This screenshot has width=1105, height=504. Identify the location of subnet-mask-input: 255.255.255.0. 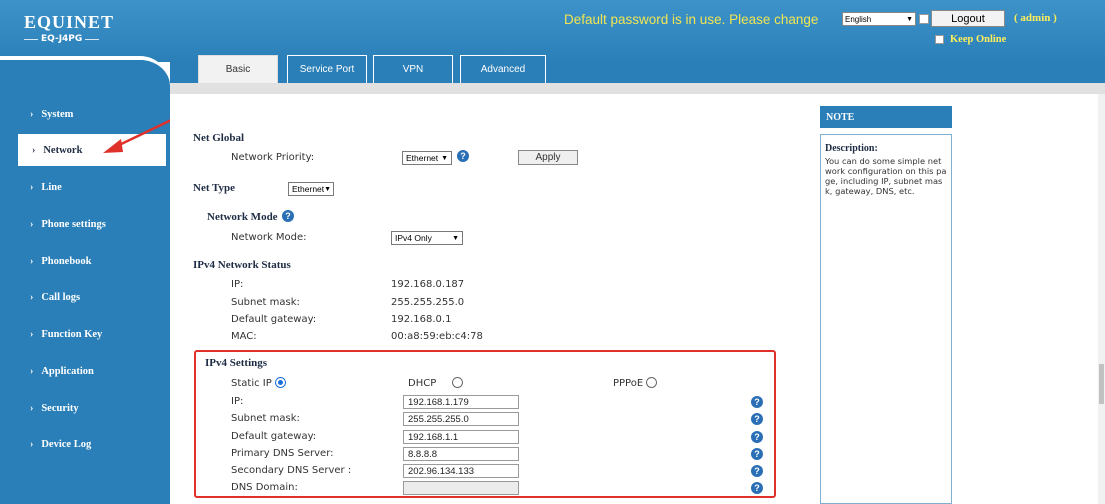
(461, 419).